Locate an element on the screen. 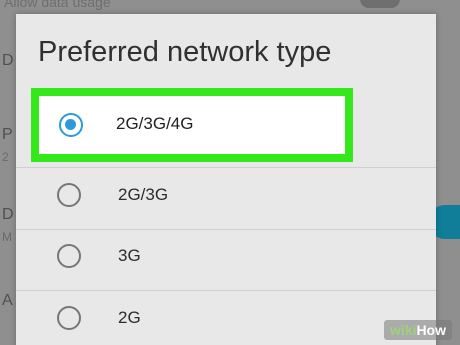 The height and width of the screenshot is (345, 460). allow-data-usage-toggle is located at coordinates (380, 4).